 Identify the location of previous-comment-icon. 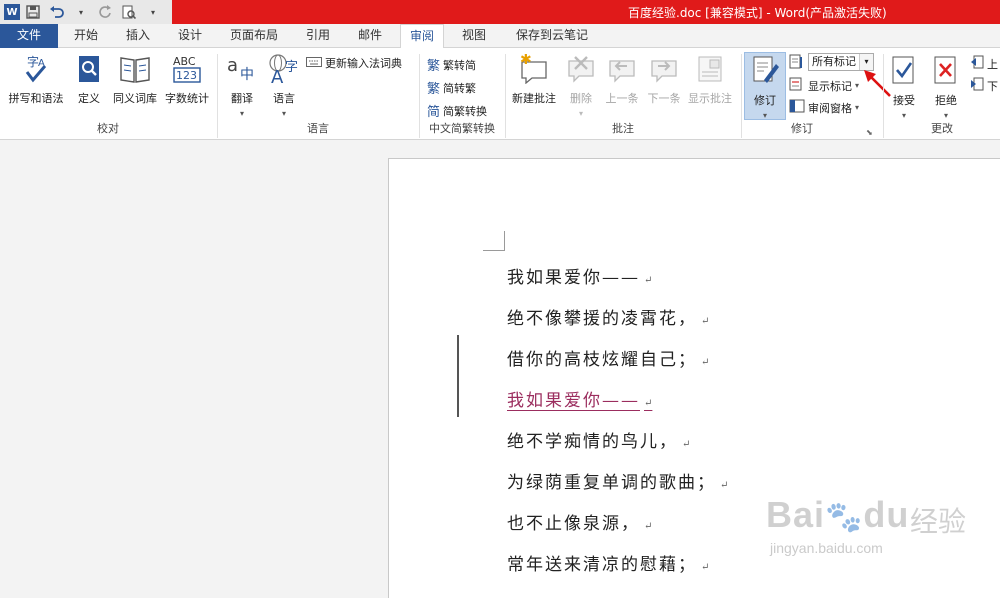
(622, 70).